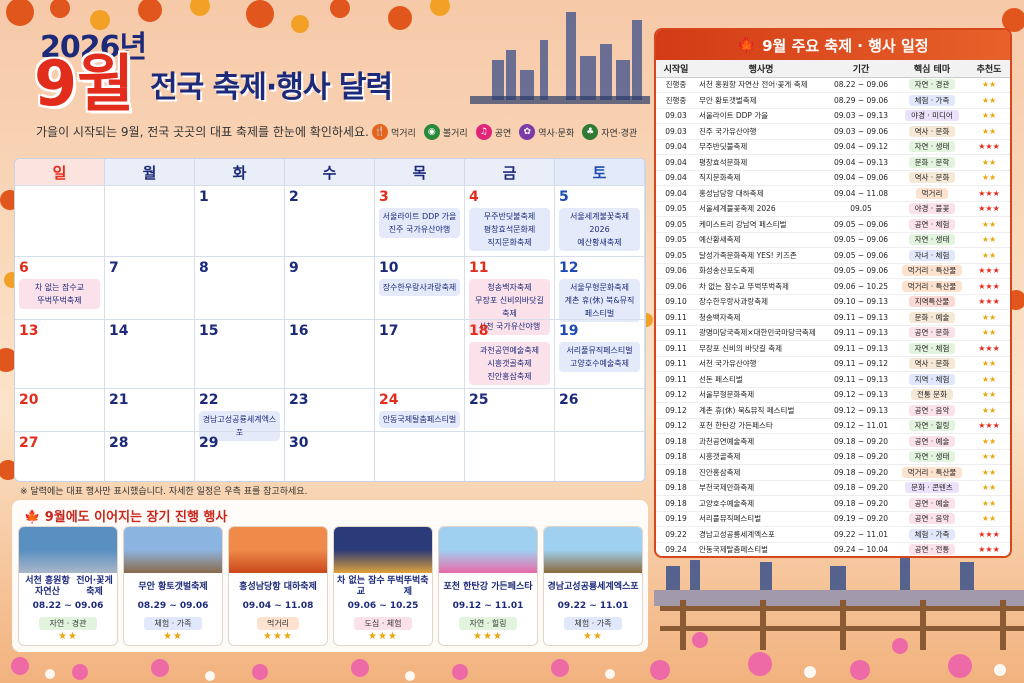 This screenshot has width=1024, height=683. Describe the element at coordinates (833, 441) in the screenshot. I see `schedule-row: 09.18 과천공연예술축제 09.18 ~ 09.20 공연 · 예술 ★★` at that location.